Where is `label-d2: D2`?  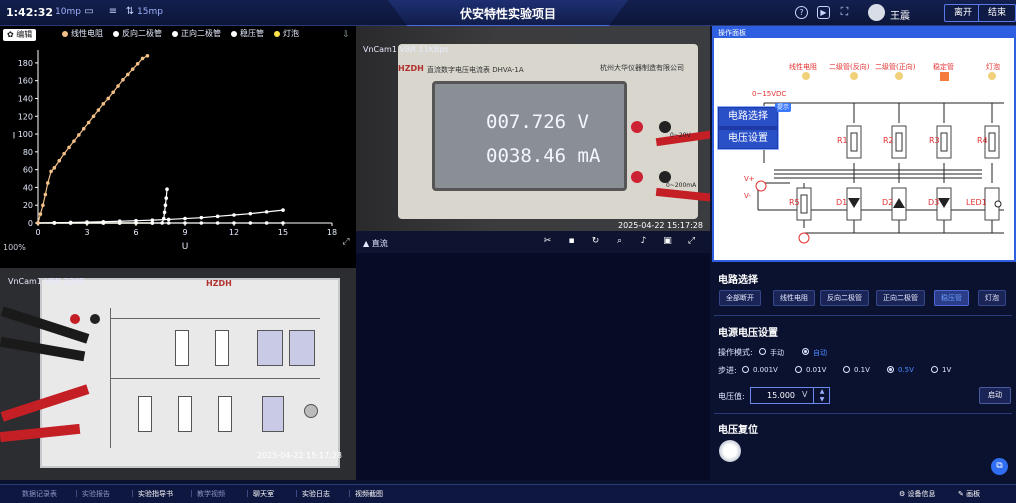
label-d2: D2 is located at coordinates (888, 202).